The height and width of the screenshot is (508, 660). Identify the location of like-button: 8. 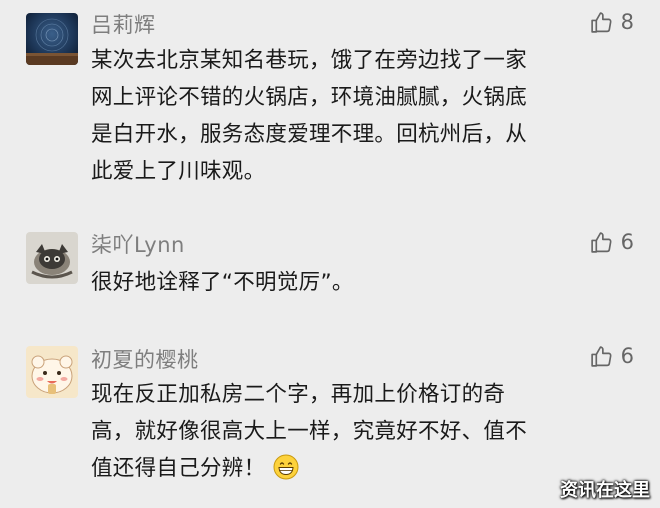
(611, 22).